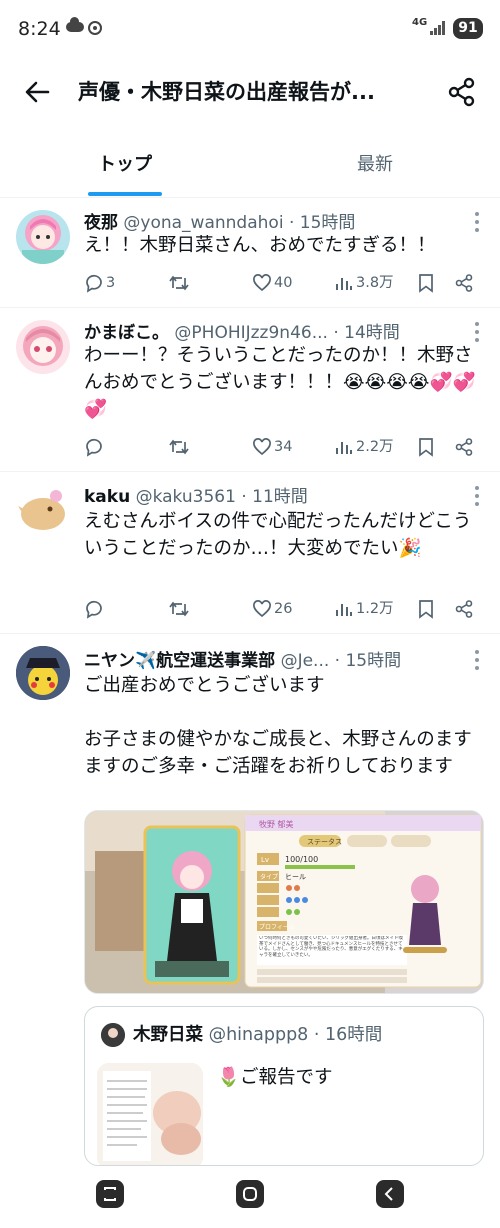  I want to click on back-nav-button, so click(390, 1194).